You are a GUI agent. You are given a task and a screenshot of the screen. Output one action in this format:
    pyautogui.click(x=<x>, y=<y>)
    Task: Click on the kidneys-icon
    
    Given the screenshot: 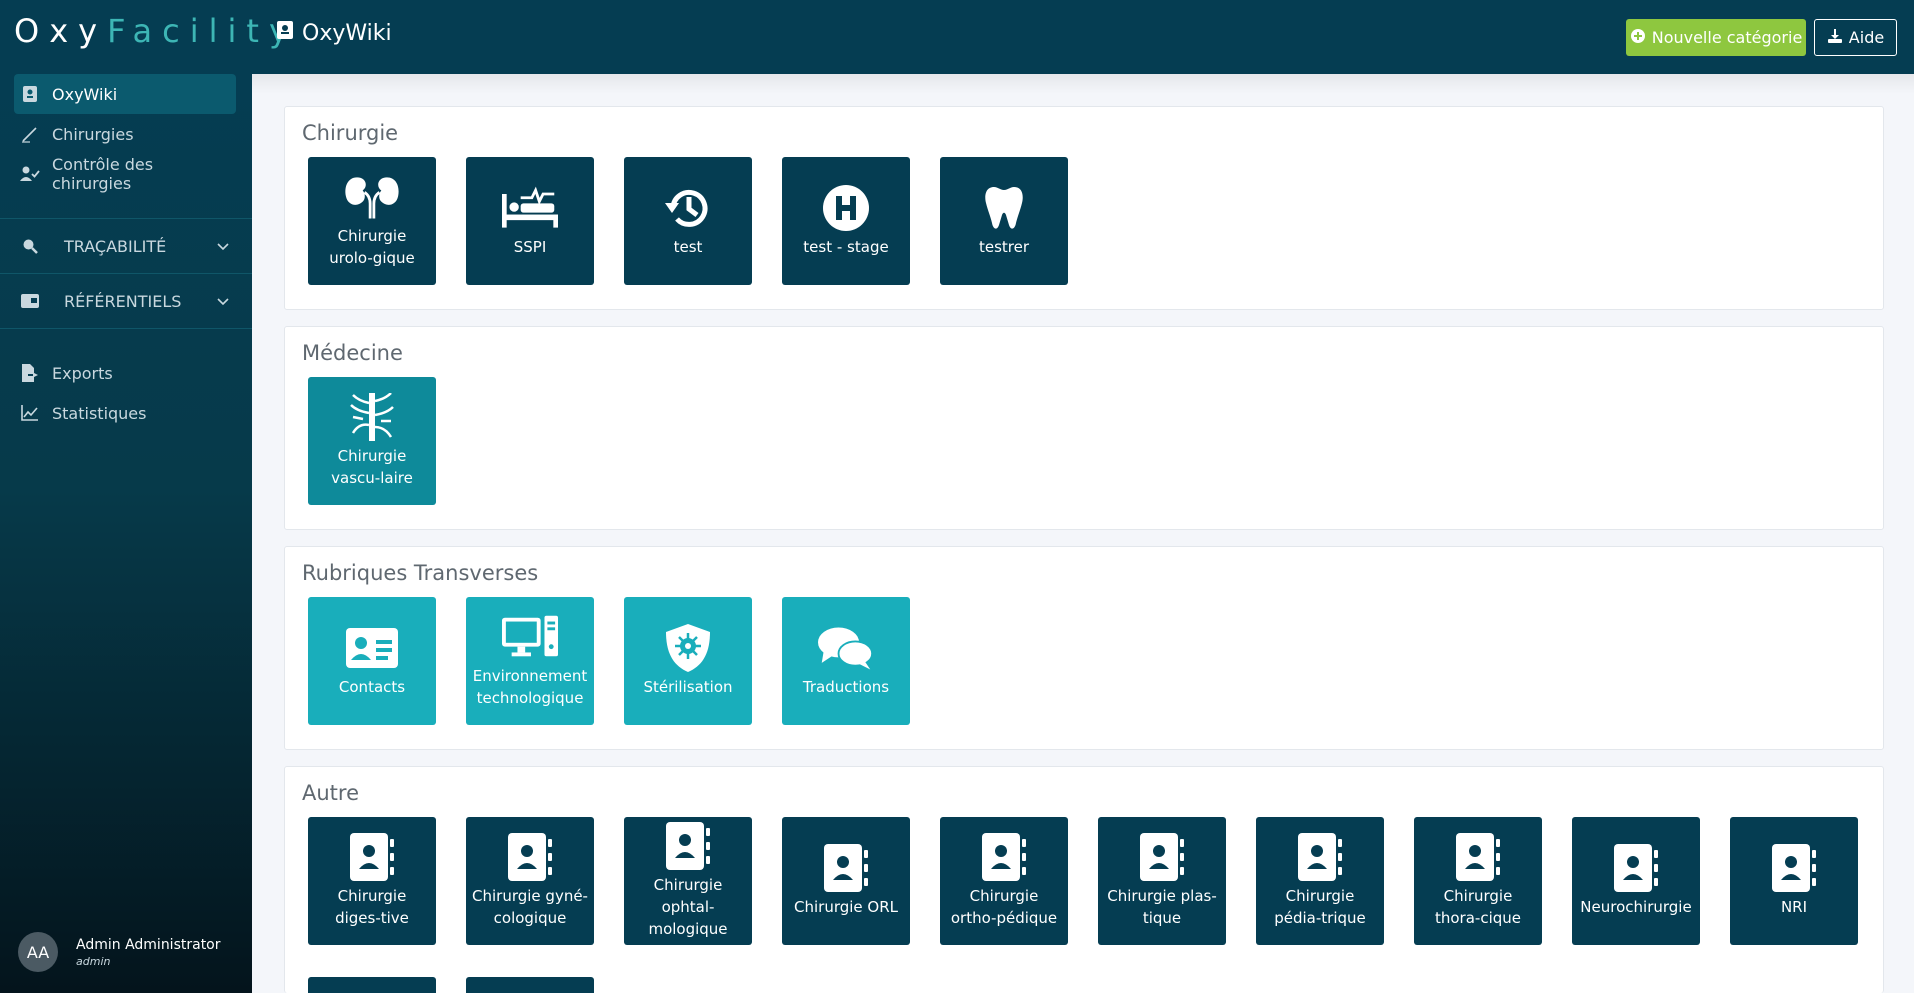 What is the action you would take?
    pyautogui.click(x=372, y=197)
    